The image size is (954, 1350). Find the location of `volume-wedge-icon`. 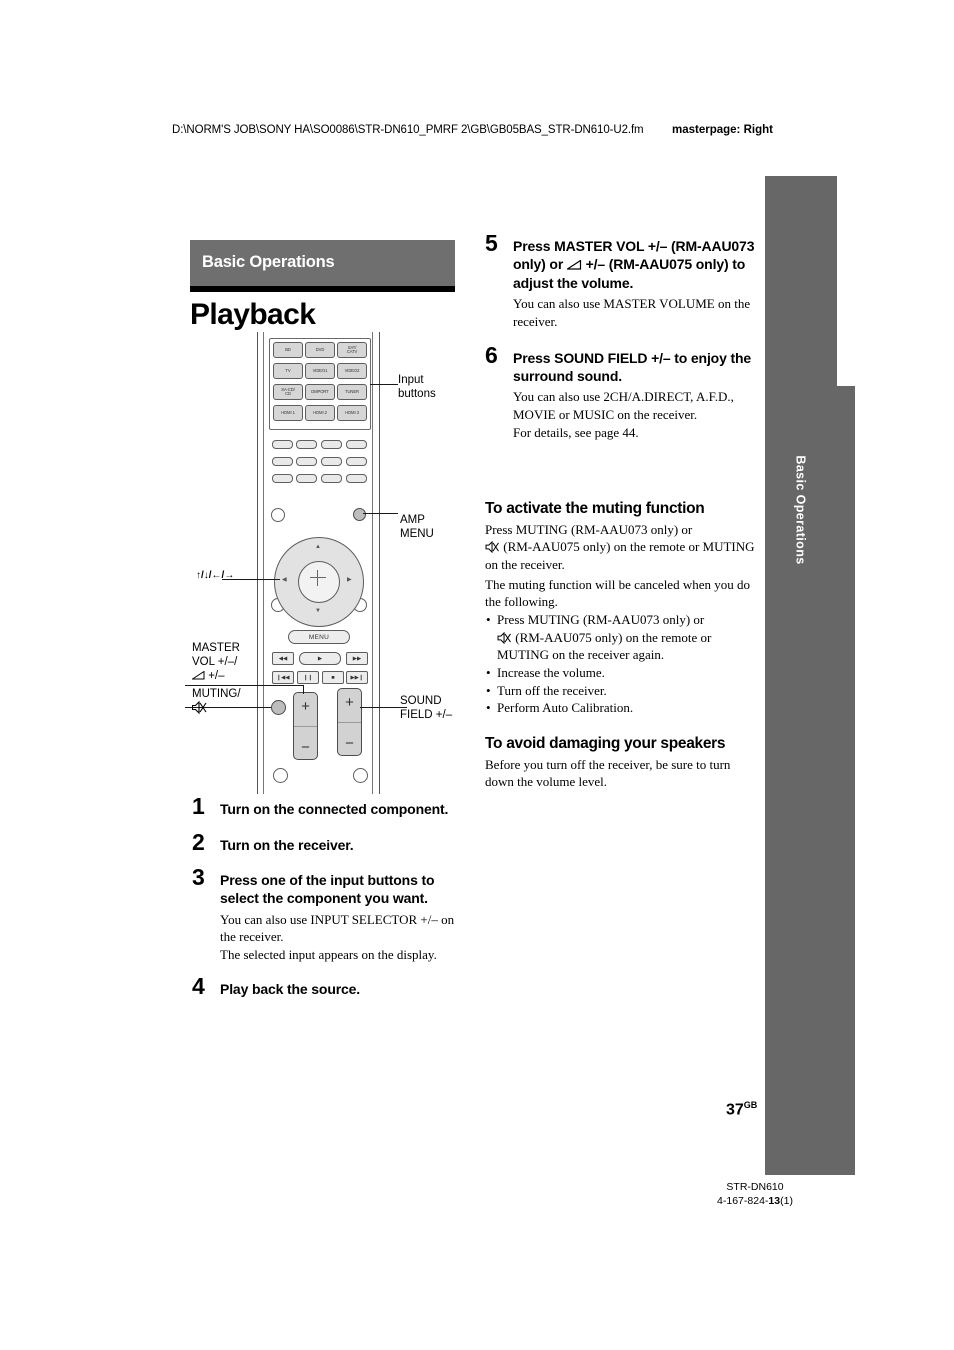

volume-wedge-icon is located at coordinates (573, 265).